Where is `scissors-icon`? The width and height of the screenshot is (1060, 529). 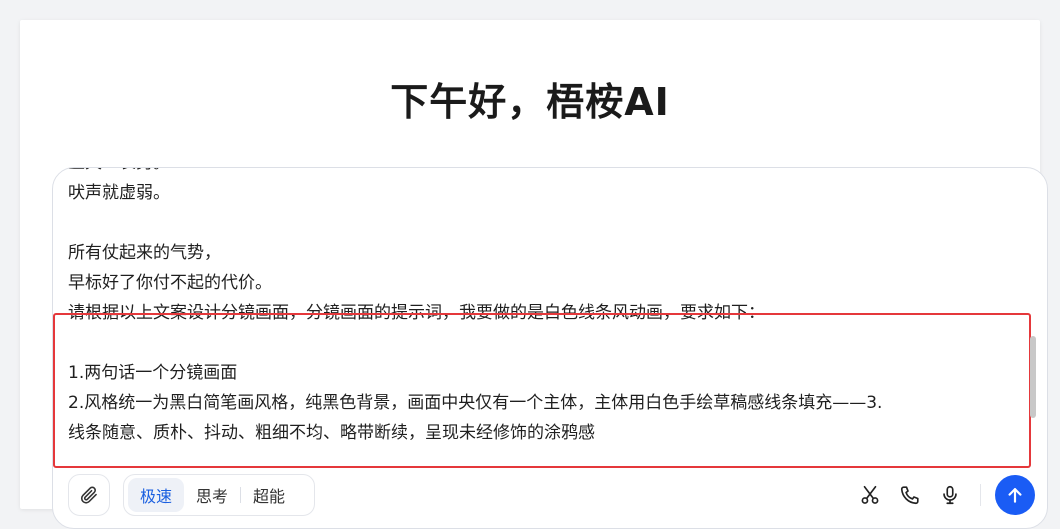
scissors-icon is located at coordinates (870, 495).